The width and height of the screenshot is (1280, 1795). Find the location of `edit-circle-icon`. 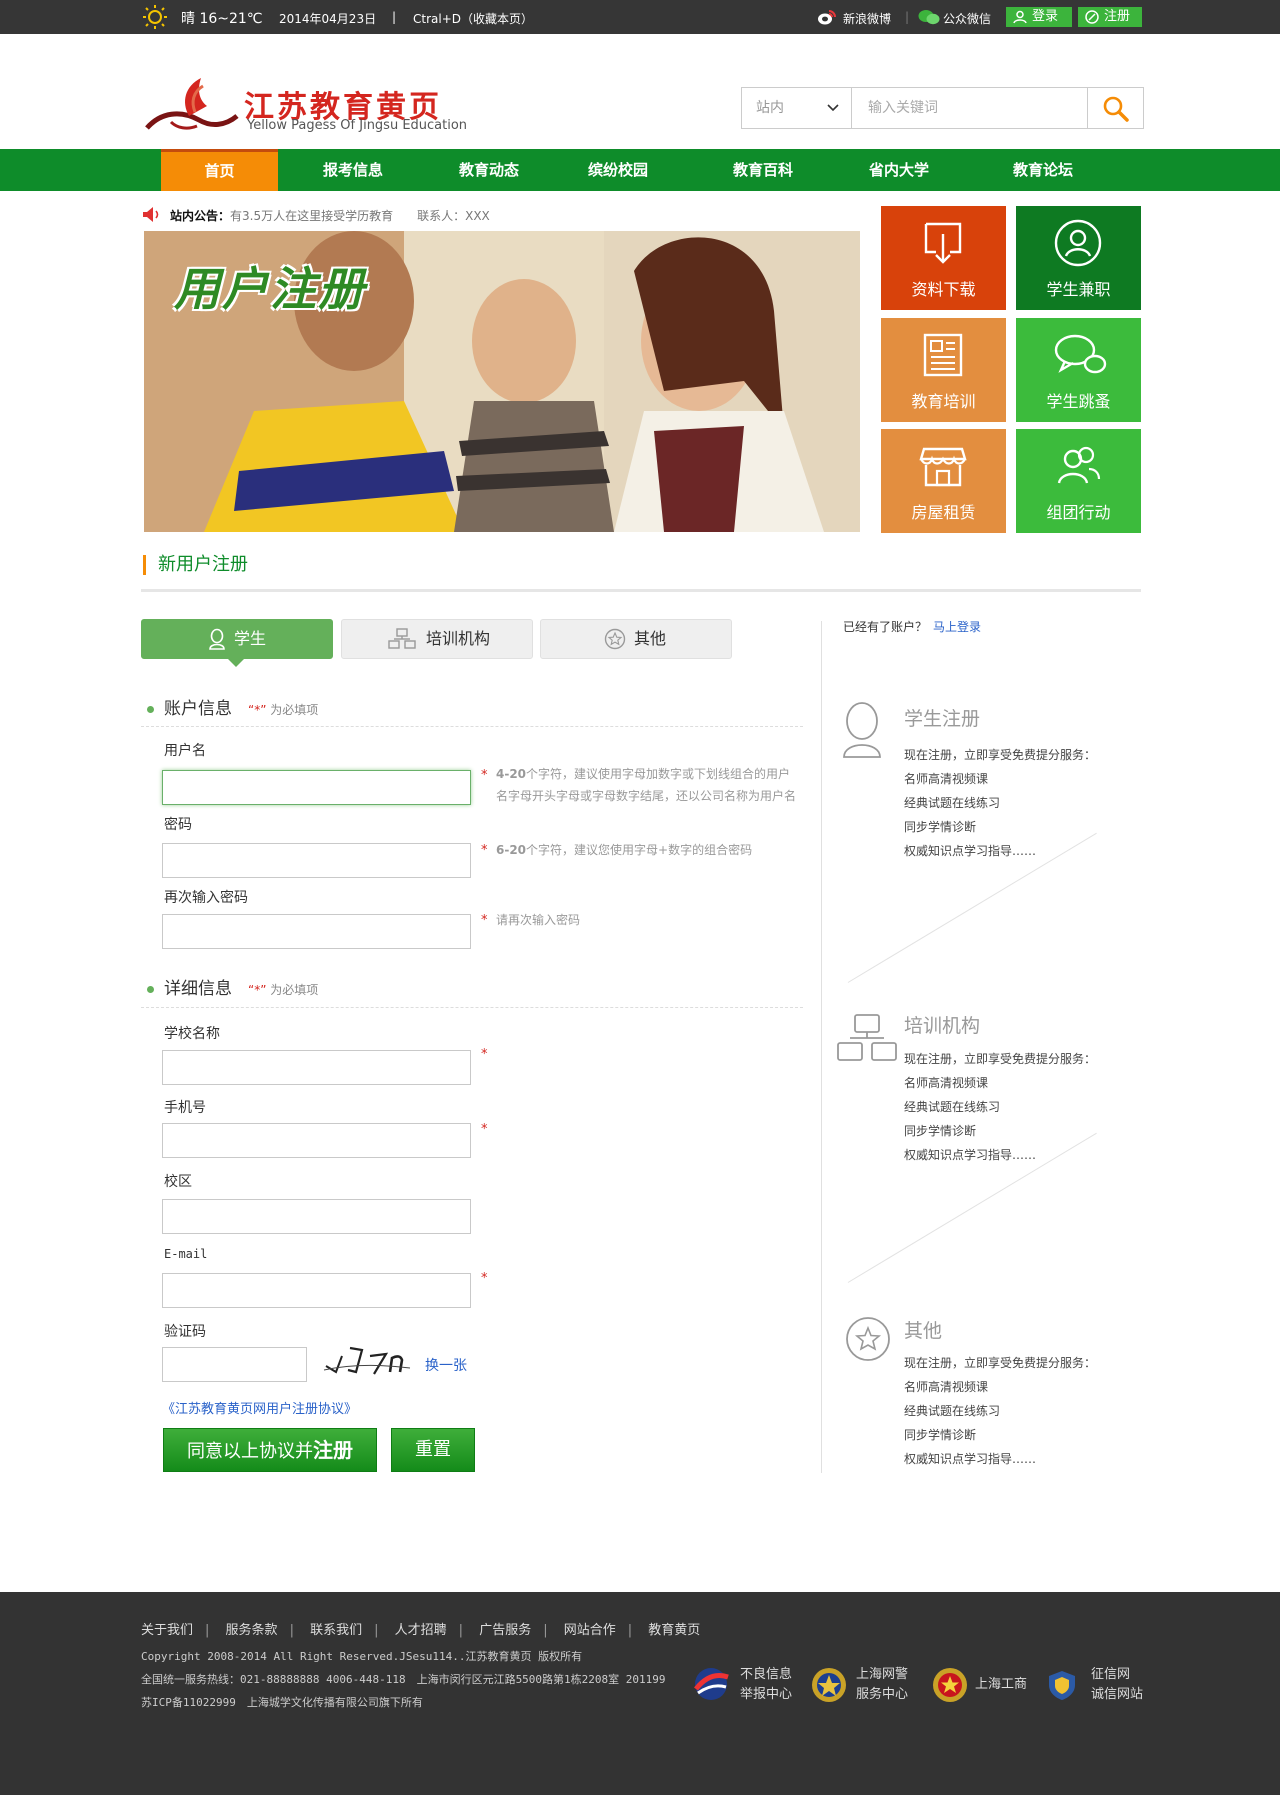

edit-circle-icon is located at coordinates (1092, 17).